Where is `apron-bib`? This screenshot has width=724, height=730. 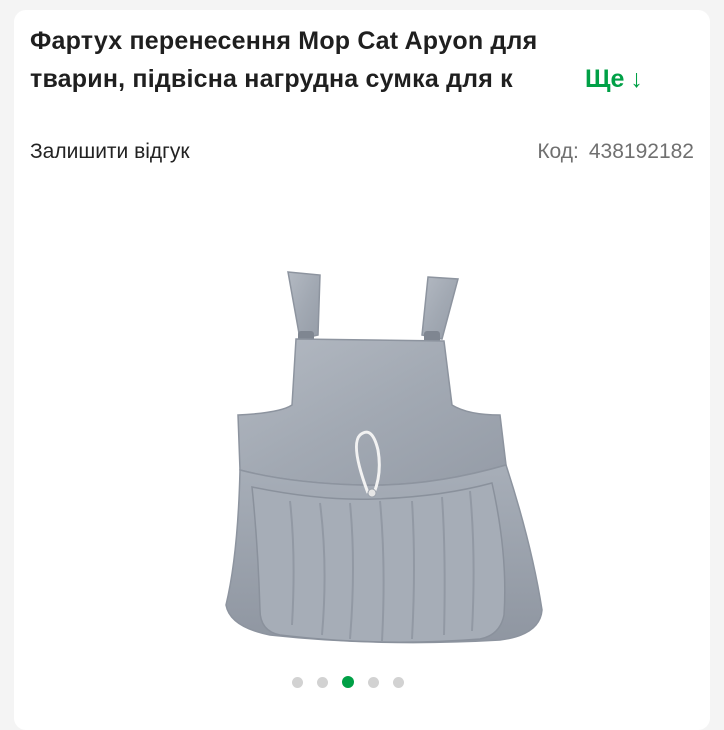 apron-bib is located at coordinates (372, 412).